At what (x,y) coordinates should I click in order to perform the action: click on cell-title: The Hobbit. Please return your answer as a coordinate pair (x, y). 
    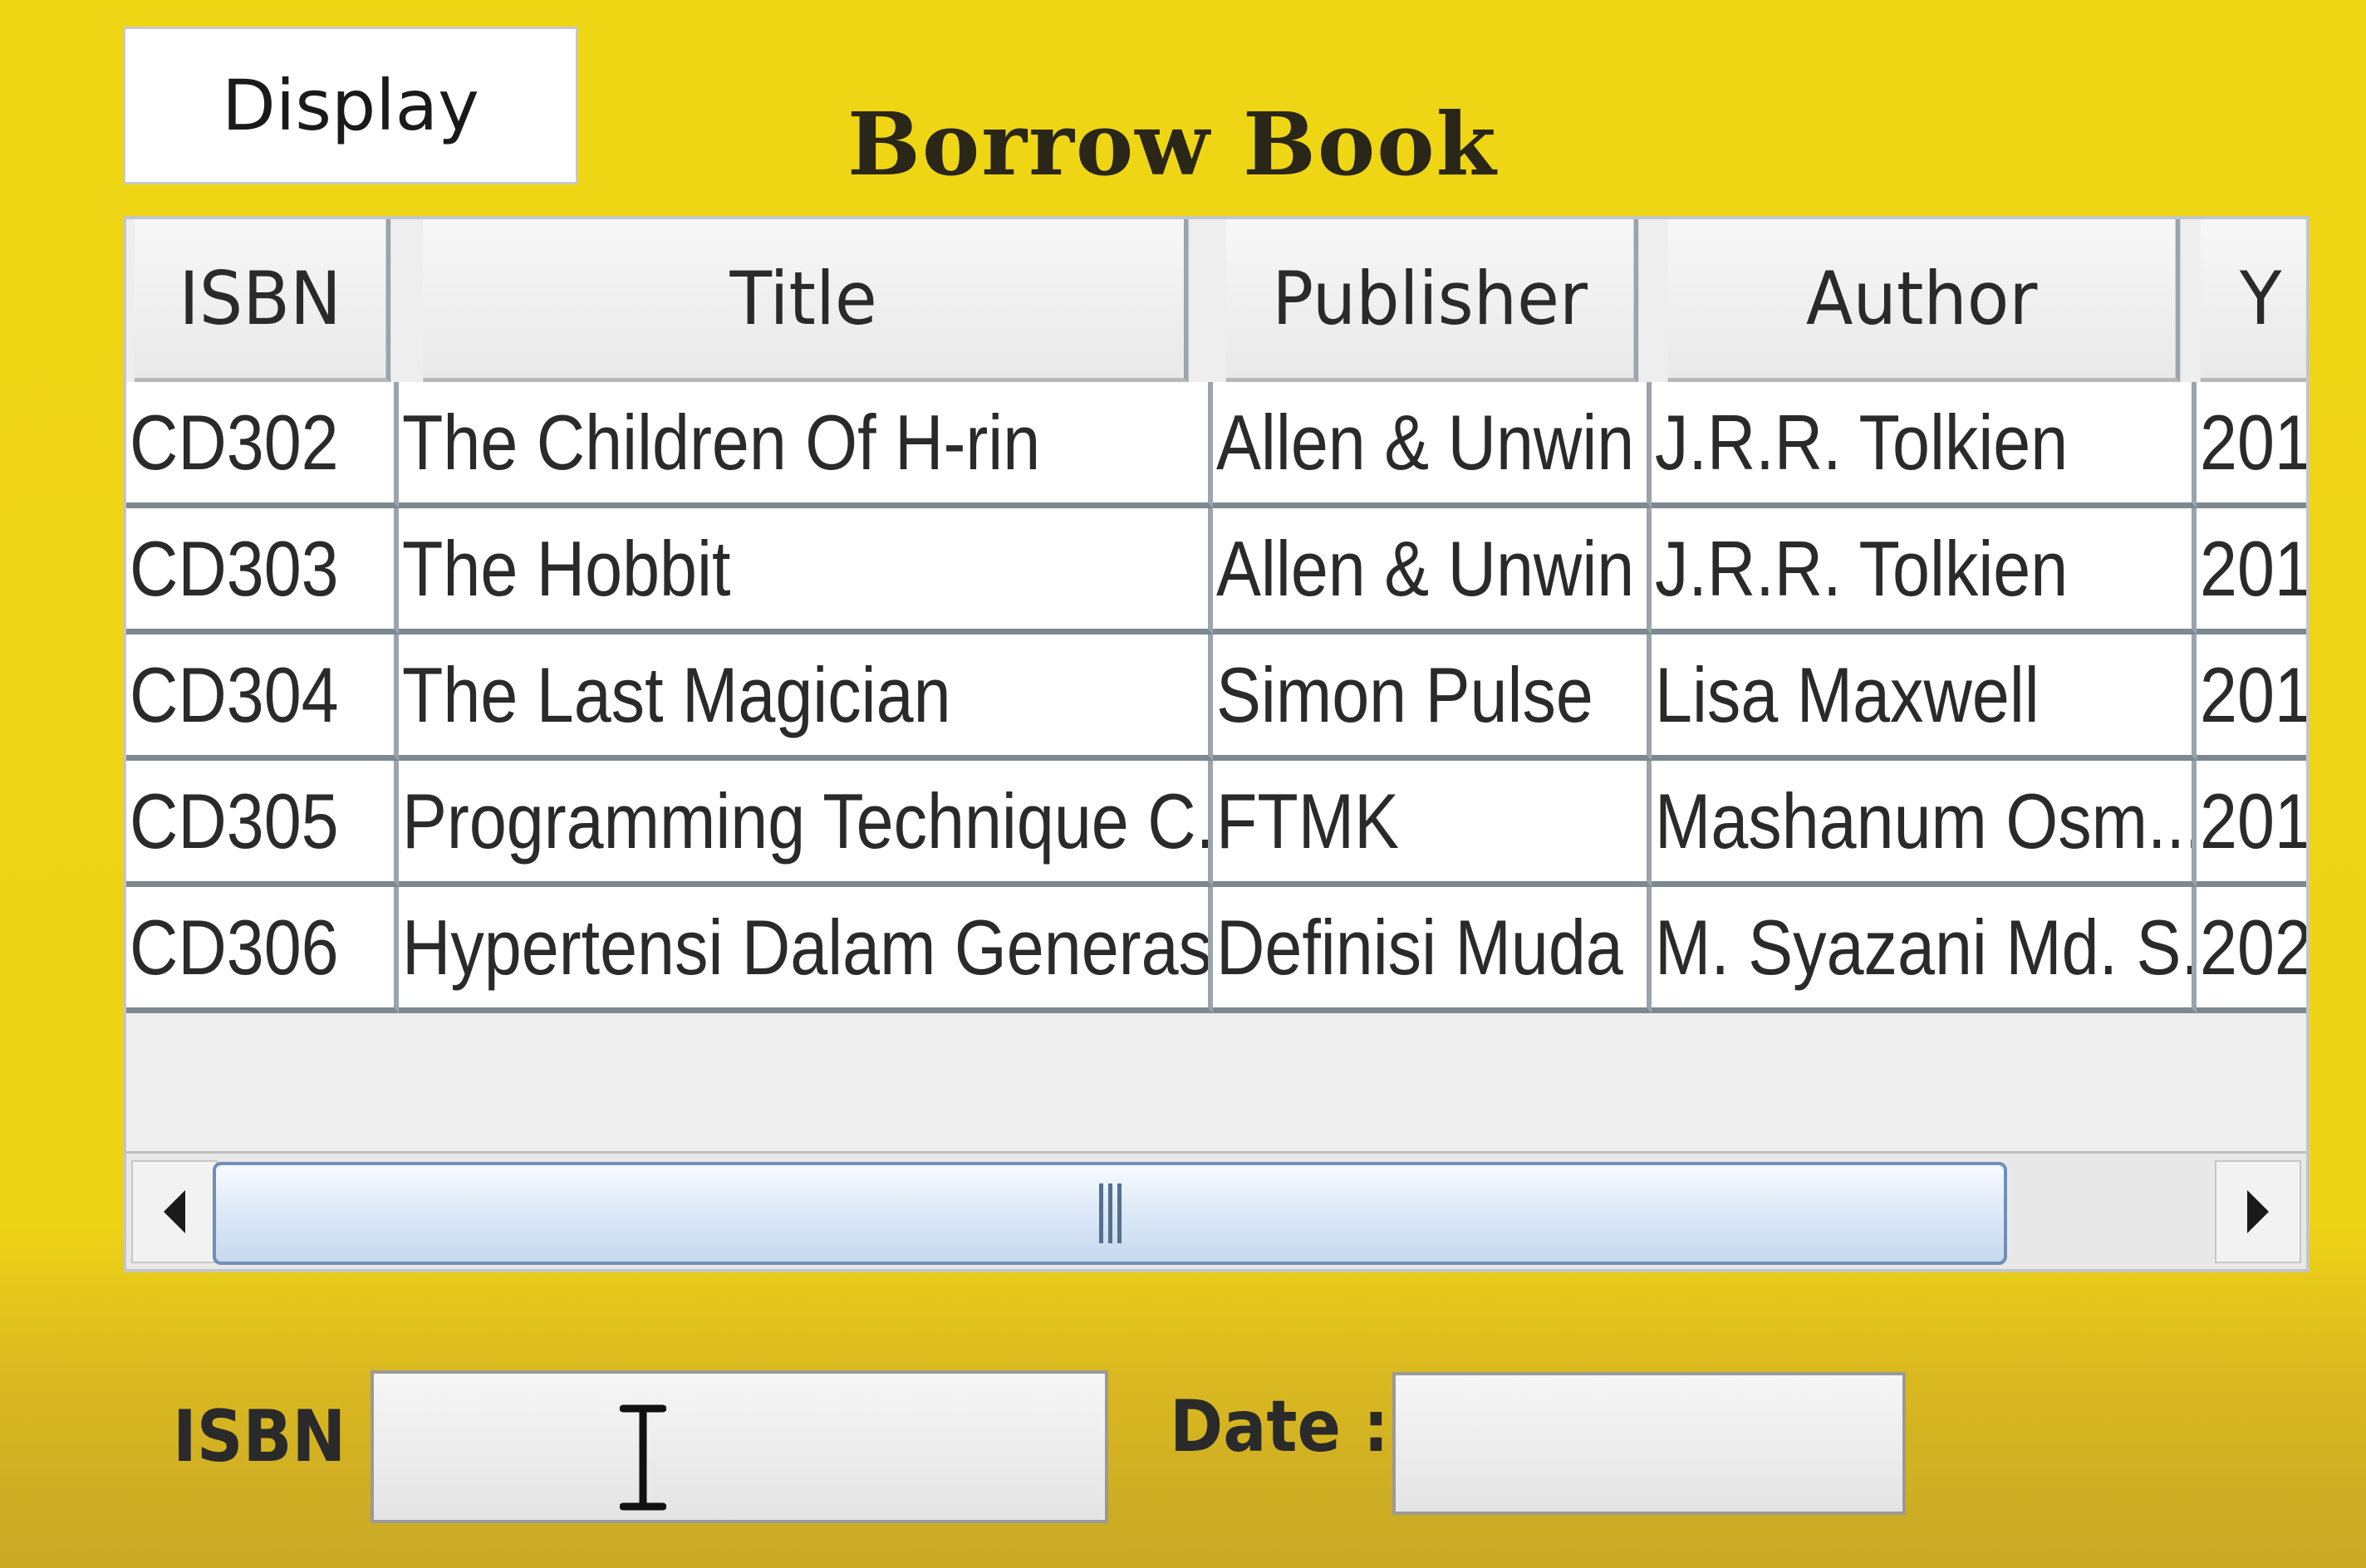
    Looking at the image, I should click on (806, 571).